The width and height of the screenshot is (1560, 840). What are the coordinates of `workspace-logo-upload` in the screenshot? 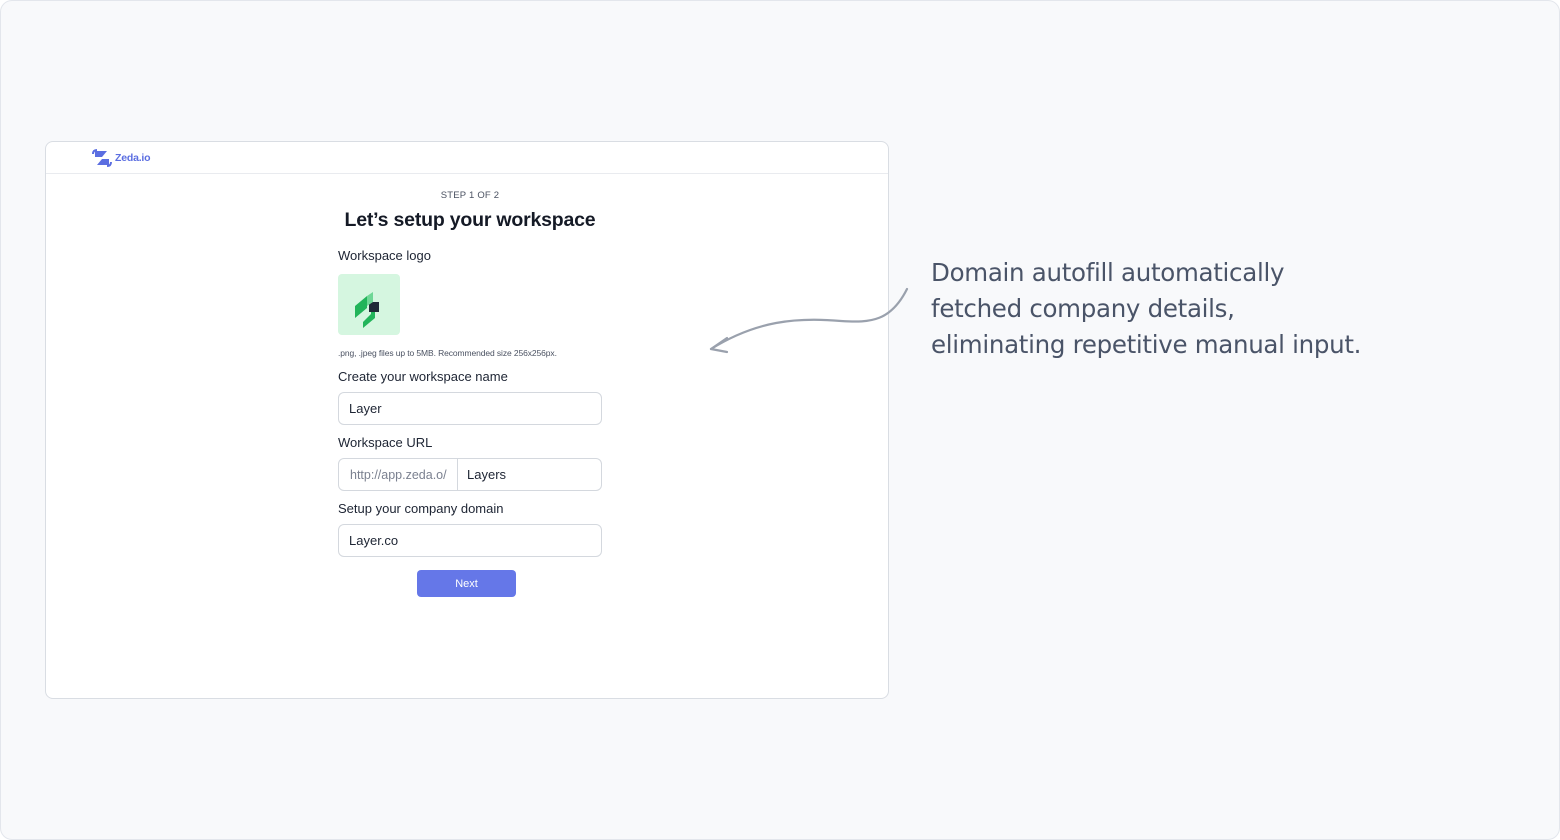 It's located at (369, 304).